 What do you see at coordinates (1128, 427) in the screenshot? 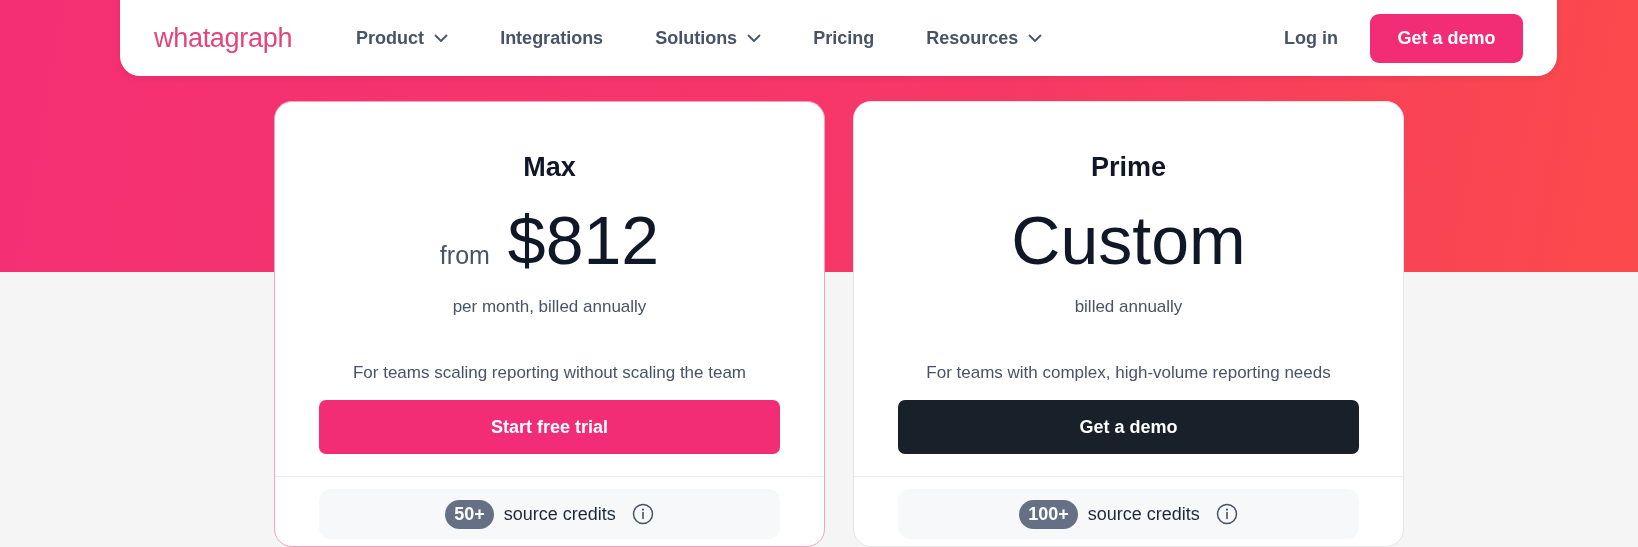
I see `plan-button: Get a demo` at bounding box center [1128, 427].